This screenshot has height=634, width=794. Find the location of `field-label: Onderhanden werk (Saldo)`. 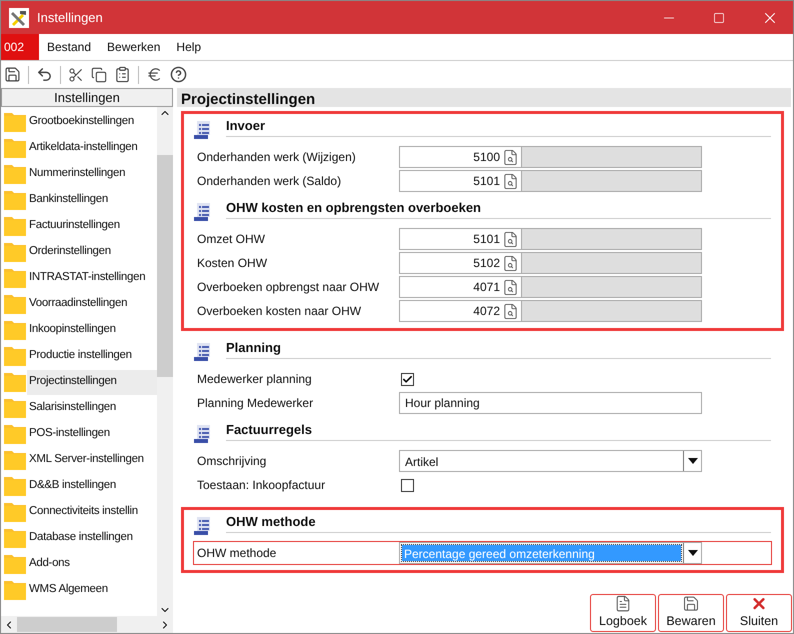

field-label: Onderhanden werk (Saldo) is located at coordinates (269, 181).